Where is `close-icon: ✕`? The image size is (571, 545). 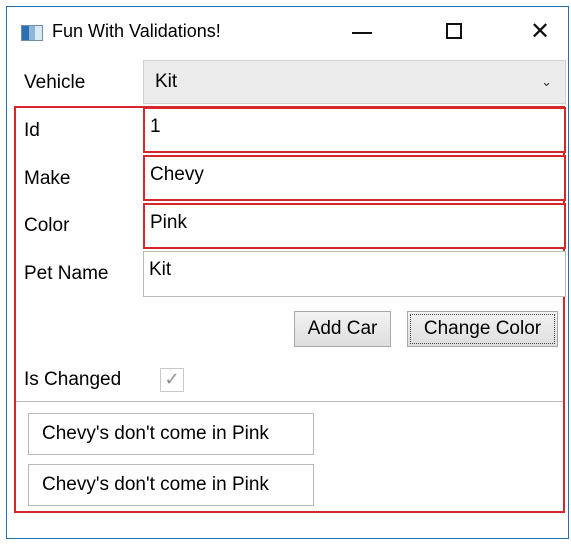
close-icon: ✕ is located at coordinates (540, 31).